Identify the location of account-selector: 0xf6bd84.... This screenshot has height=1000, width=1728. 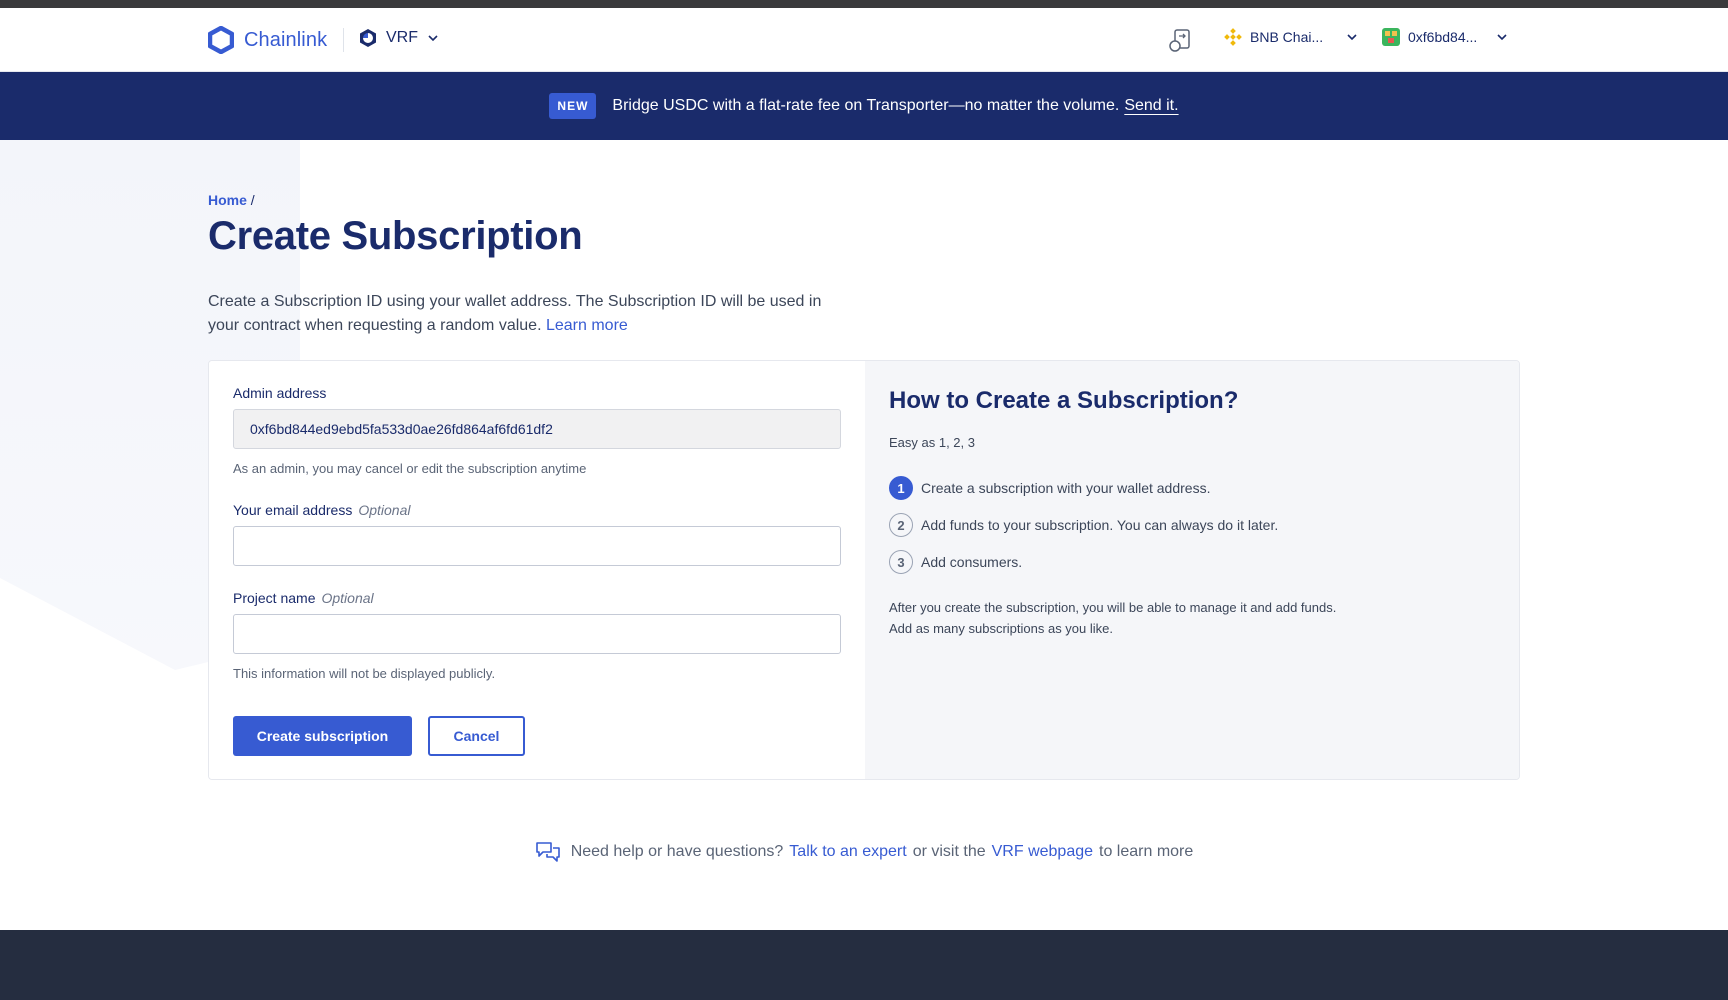
(1445, 37).